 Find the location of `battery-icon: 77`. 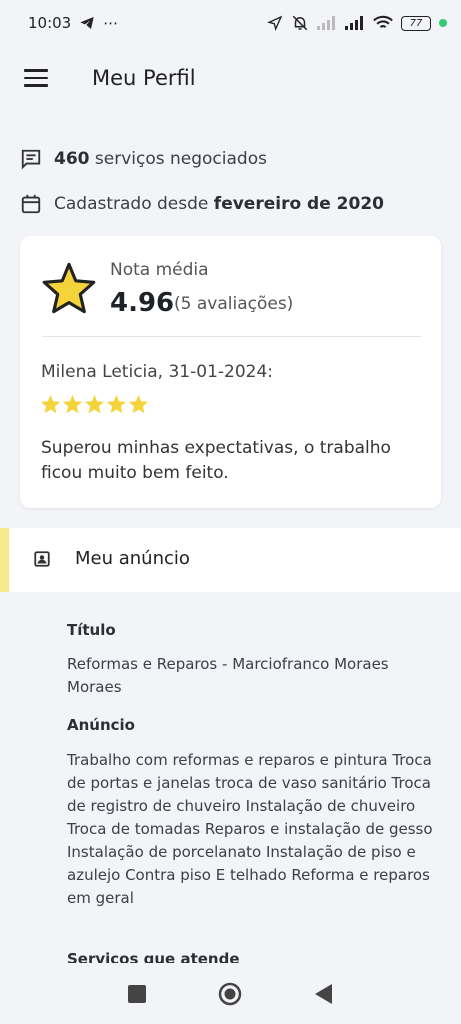

battery-icon: 77 is located at coordinates (416, 23).